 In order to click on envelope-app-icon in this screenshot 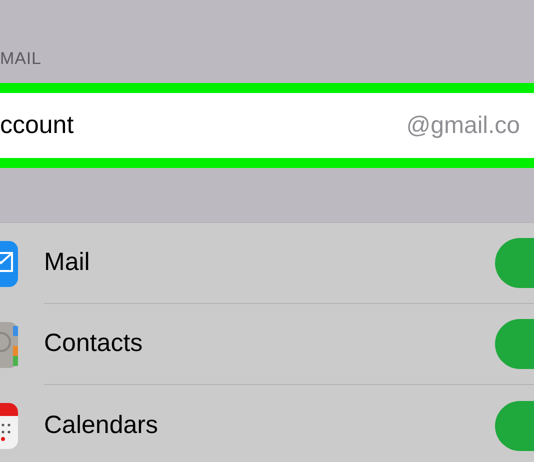, I will do `click(9, 263)`.